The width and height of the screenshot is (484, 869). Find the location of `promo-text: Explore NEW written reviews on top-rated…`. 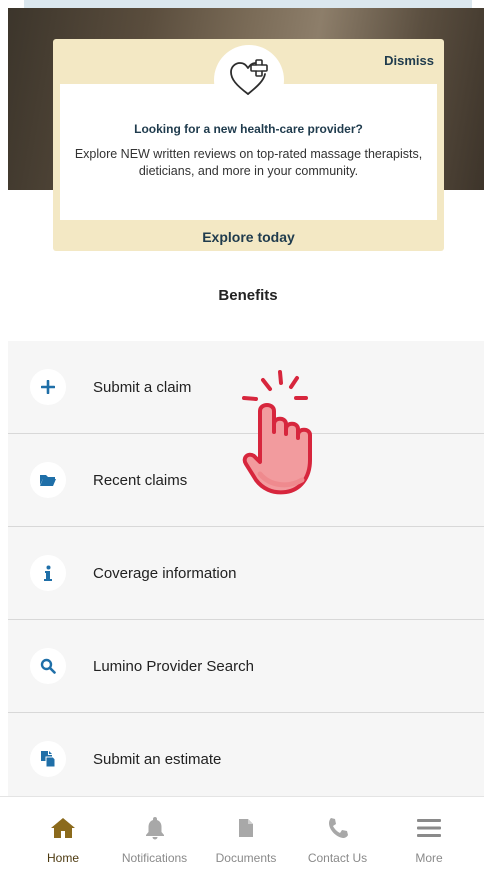

promo-text: Explore NEW written reviews on top-rated… is located at coordinates (248, 162).